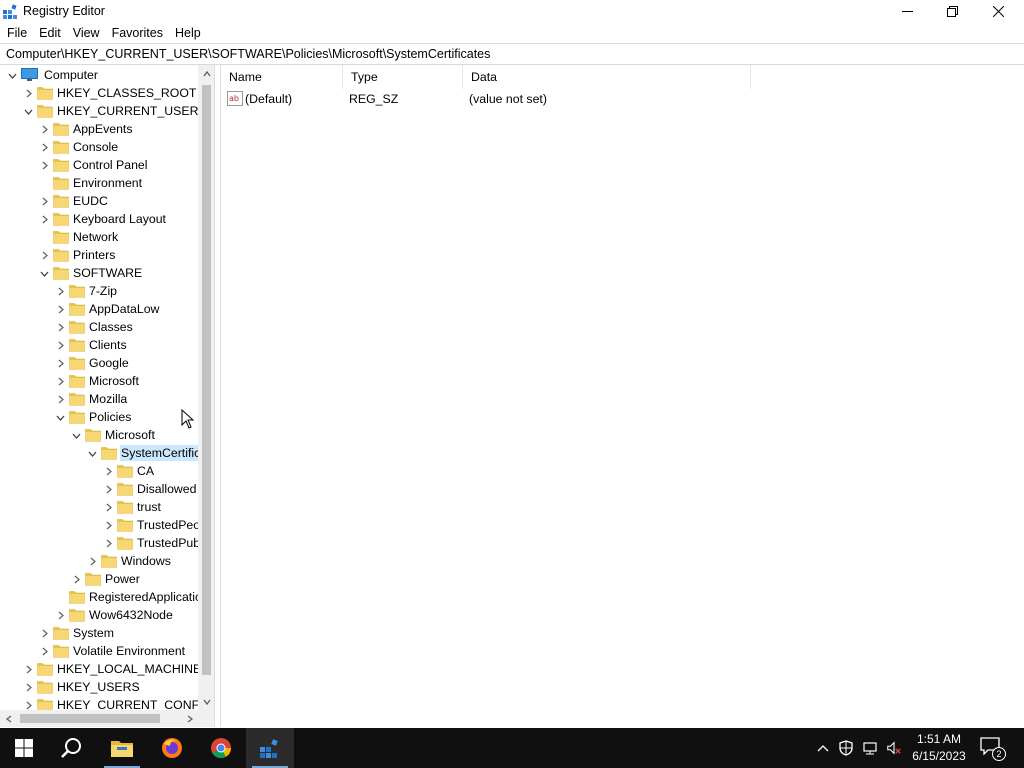  Describe the element at coordinates (102, 219) in the screenshot. I see `tree-node: Keyboard Layout` at that location.